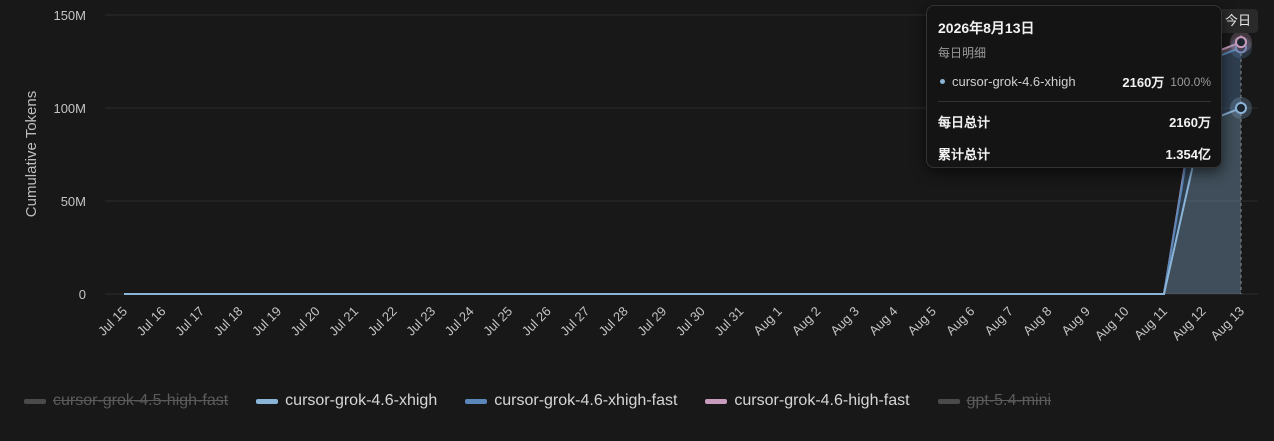 The image size is (1274, 441). What do you see at coordinates (266, 321) in the screenshot?
I see `x-tick-label: Jul 19` at bounding box center [266, 321].